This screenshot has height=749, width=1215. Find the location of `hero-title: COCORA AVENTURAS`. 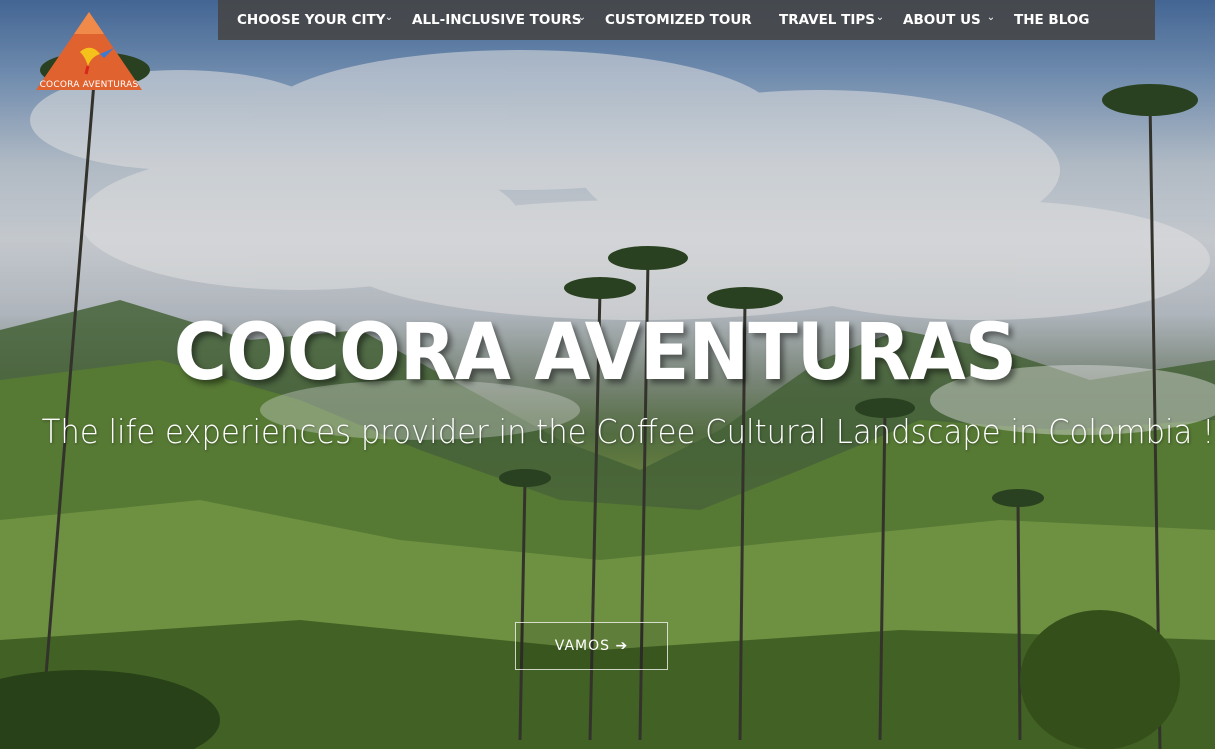

hero-title: COCORA AVENTURAS is located at coordinates (595, 353).